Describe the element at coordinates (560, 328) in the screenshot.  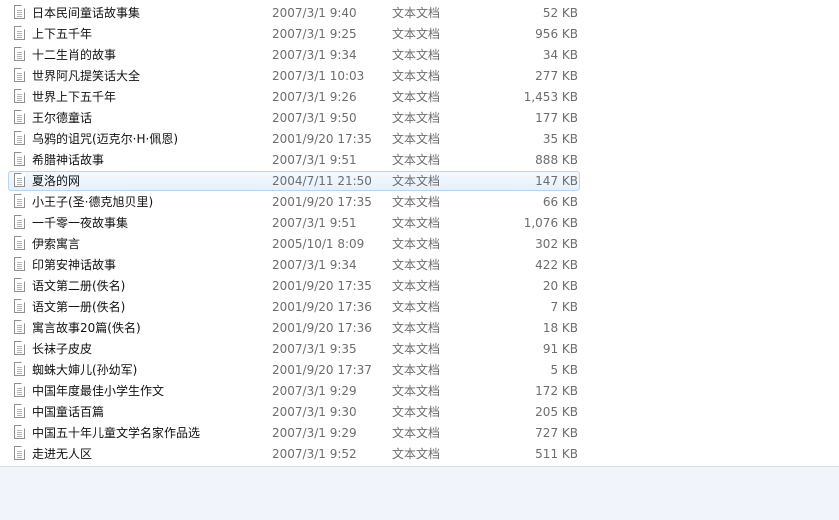
I see `file-size: 18 KB` at that location.